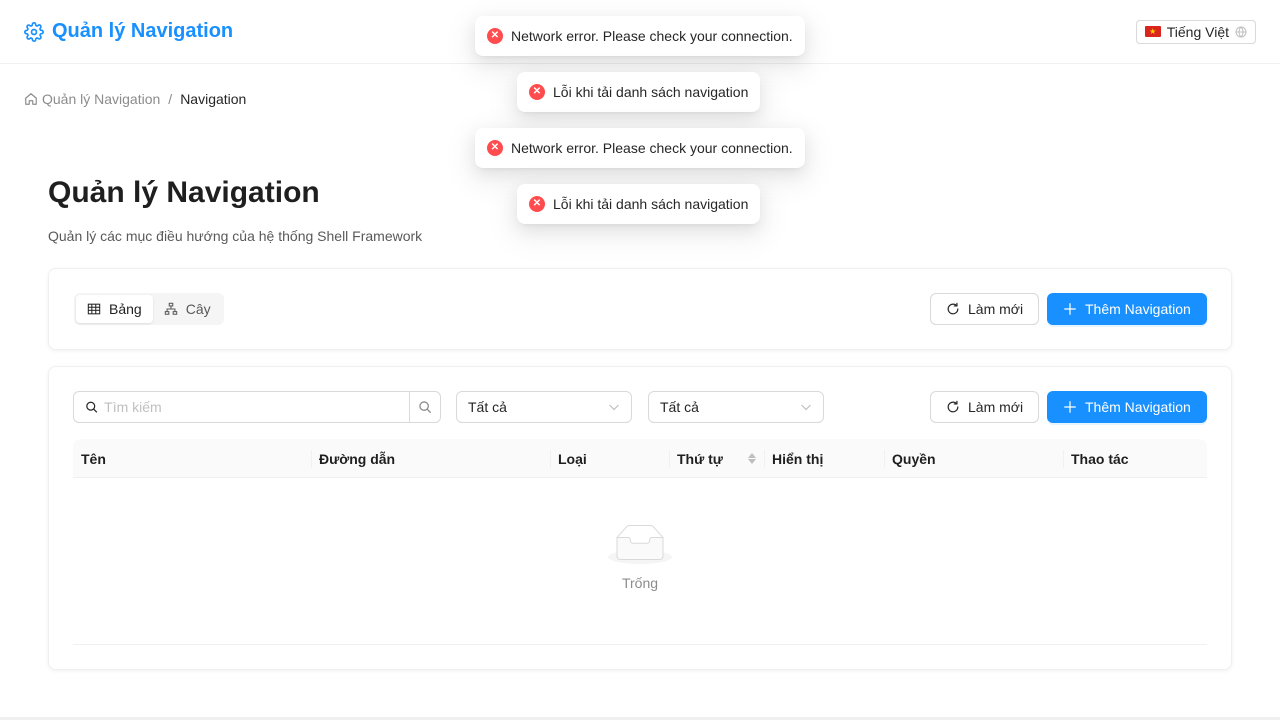  What do you see at coordinates (996, 407) in the screenshot?
I see `table-refresh-button-label: Làm mới` at bounding box center [996, 407].